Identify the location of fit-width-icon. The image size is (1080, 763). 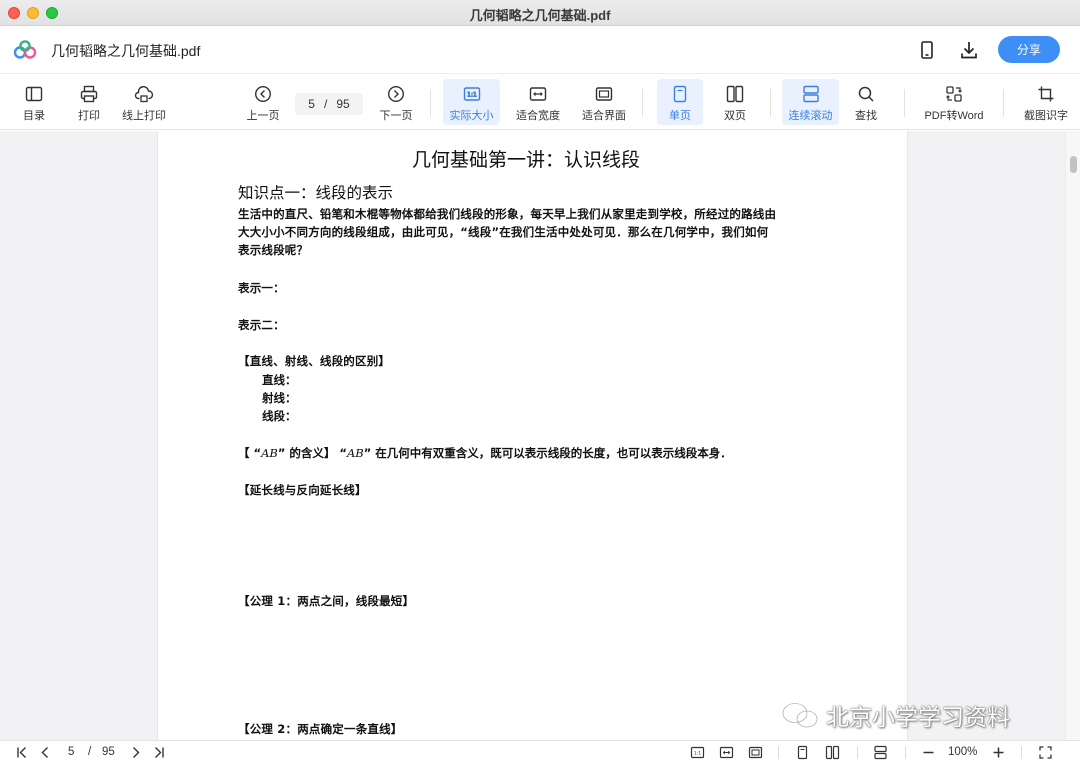
(726, 752).